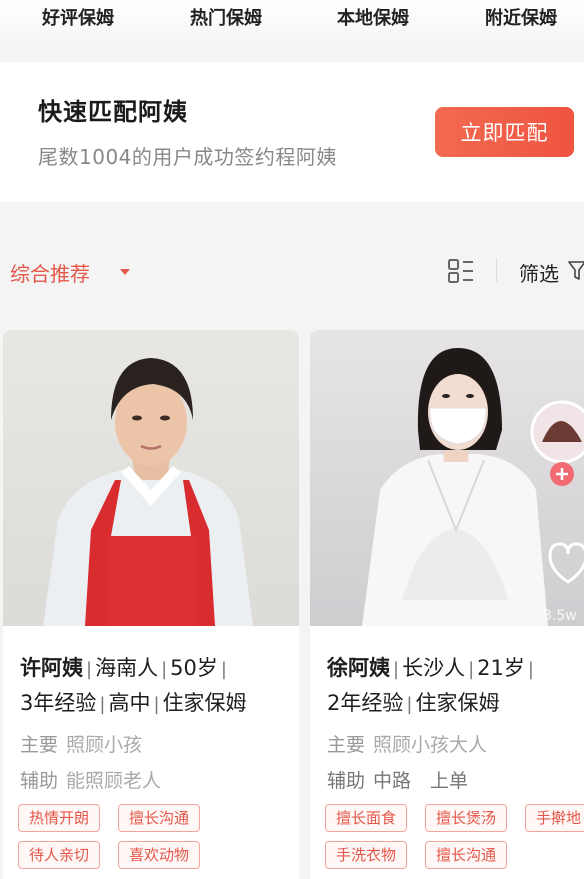 The image size is (584, 879). I want to click on tag: 待人亲切, so click(59, 855).